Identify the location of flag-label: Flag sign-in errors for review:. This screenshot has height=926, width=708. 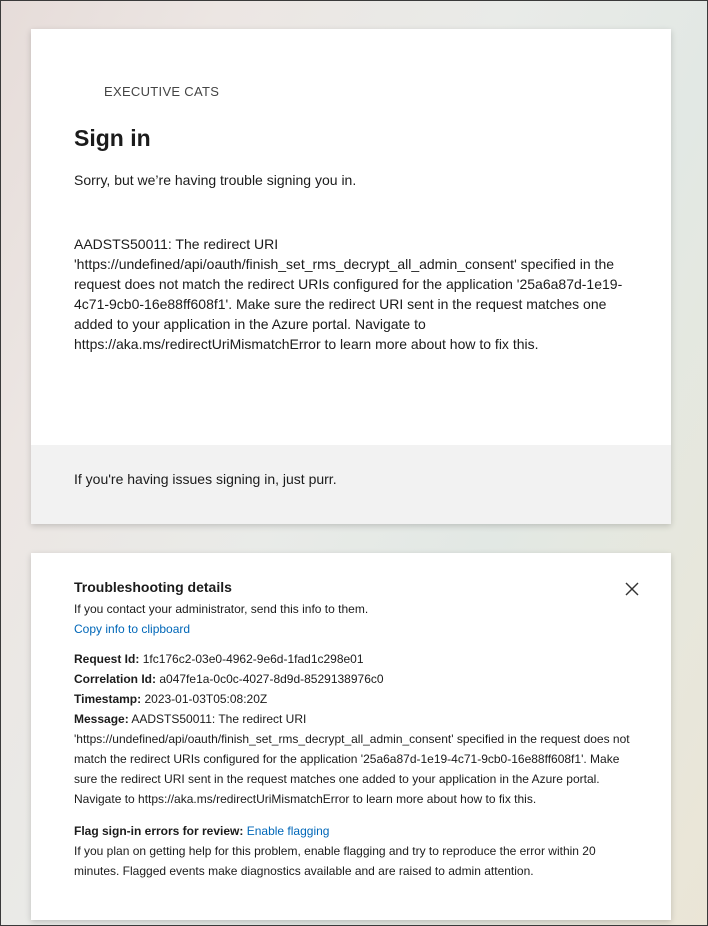
(159, 831).